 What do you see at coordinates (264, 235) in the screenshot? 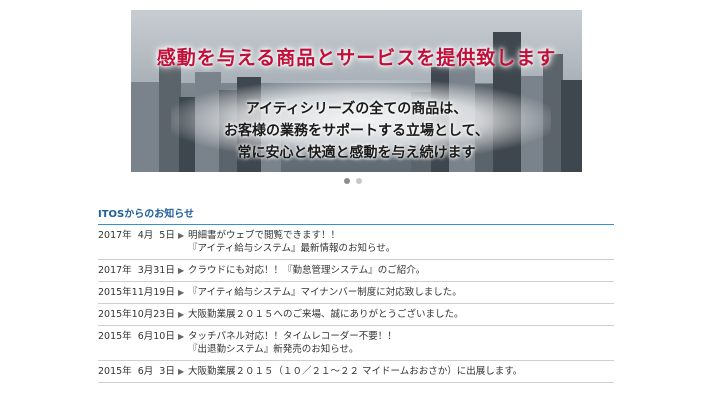
I see `news-text-line: 明細書がウェブで閲覧できます！！` at bounding box center [264, 235].